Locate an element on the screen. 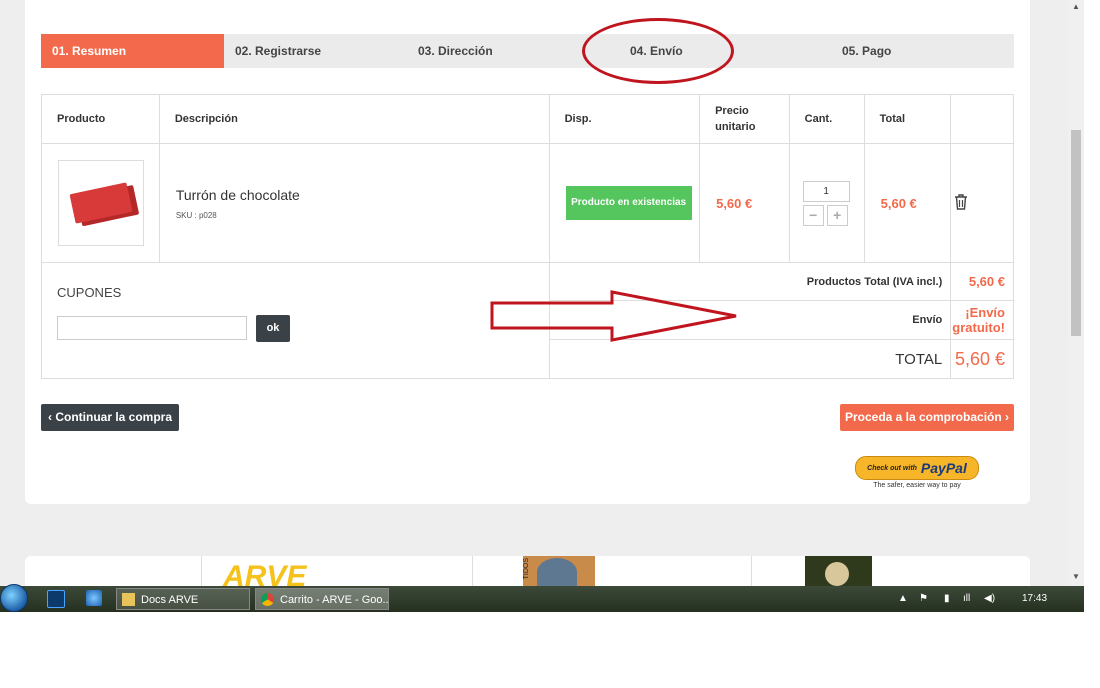  paypal-pill: Check out with PayPal is located at coordinates (917, 468).